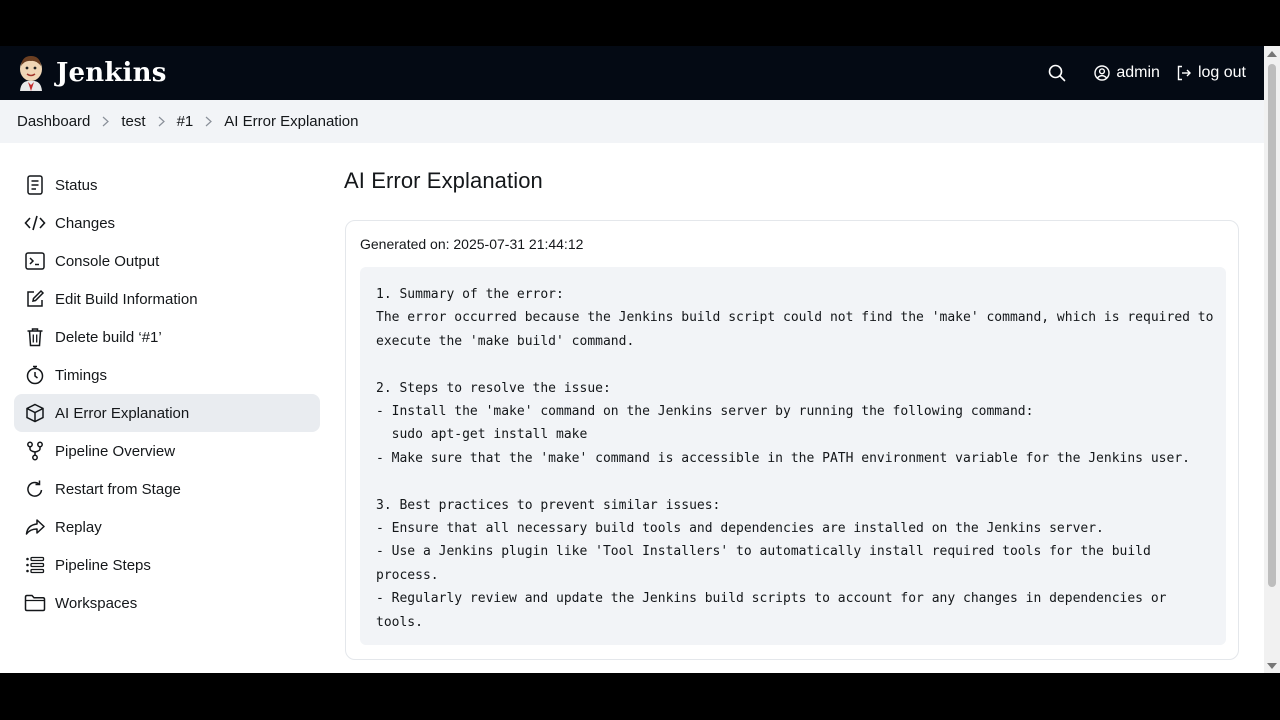  What do you see at coordinates (35, 489) in the screenshot?
I see `restart-icon` at bounding box center [35, 489].